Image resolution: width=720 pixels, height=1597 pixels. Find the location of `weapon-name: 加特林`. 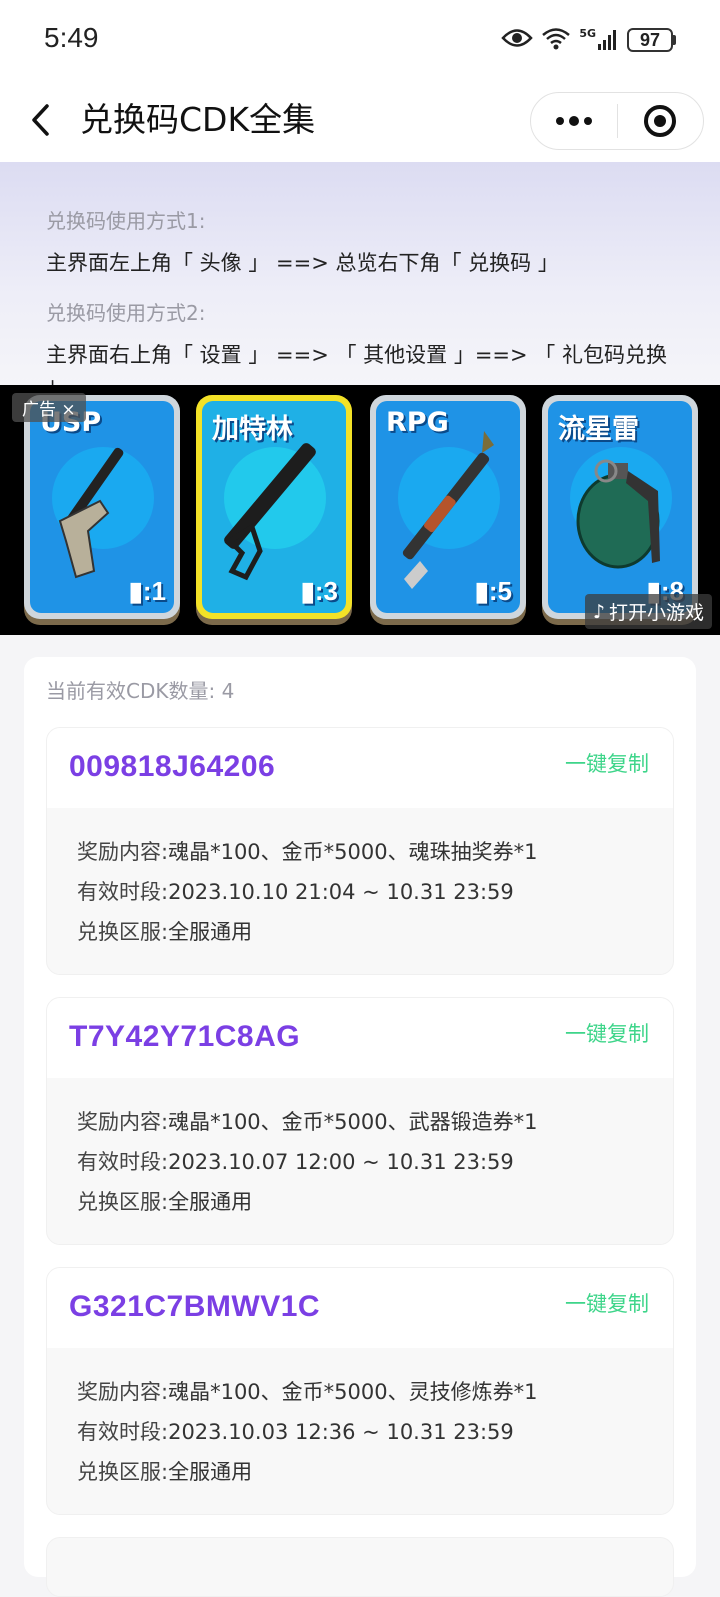

weapon-name: 加特林 is located at coordinates (252, 429).